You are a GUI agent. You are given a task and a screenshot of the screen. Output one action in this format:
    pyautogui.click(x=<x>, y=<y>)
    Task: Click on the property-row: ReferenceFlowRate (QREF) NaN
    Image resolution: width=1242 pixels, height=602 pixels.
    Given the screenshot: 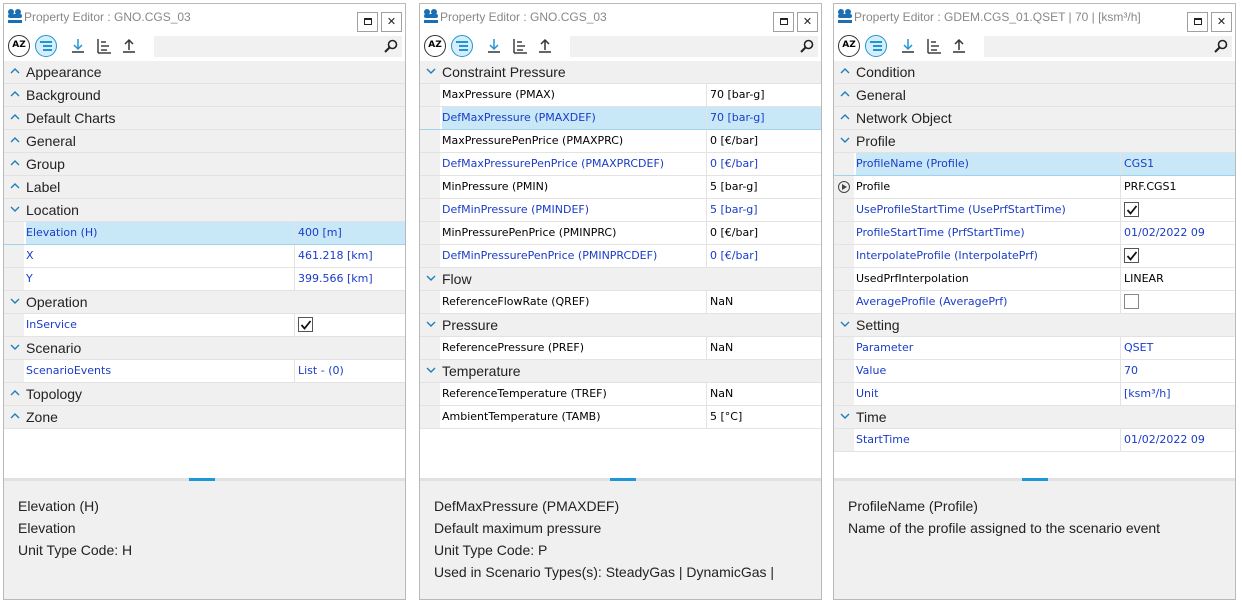 What is the action you would take?
    pyautogui.click(x=620, y=302)
    